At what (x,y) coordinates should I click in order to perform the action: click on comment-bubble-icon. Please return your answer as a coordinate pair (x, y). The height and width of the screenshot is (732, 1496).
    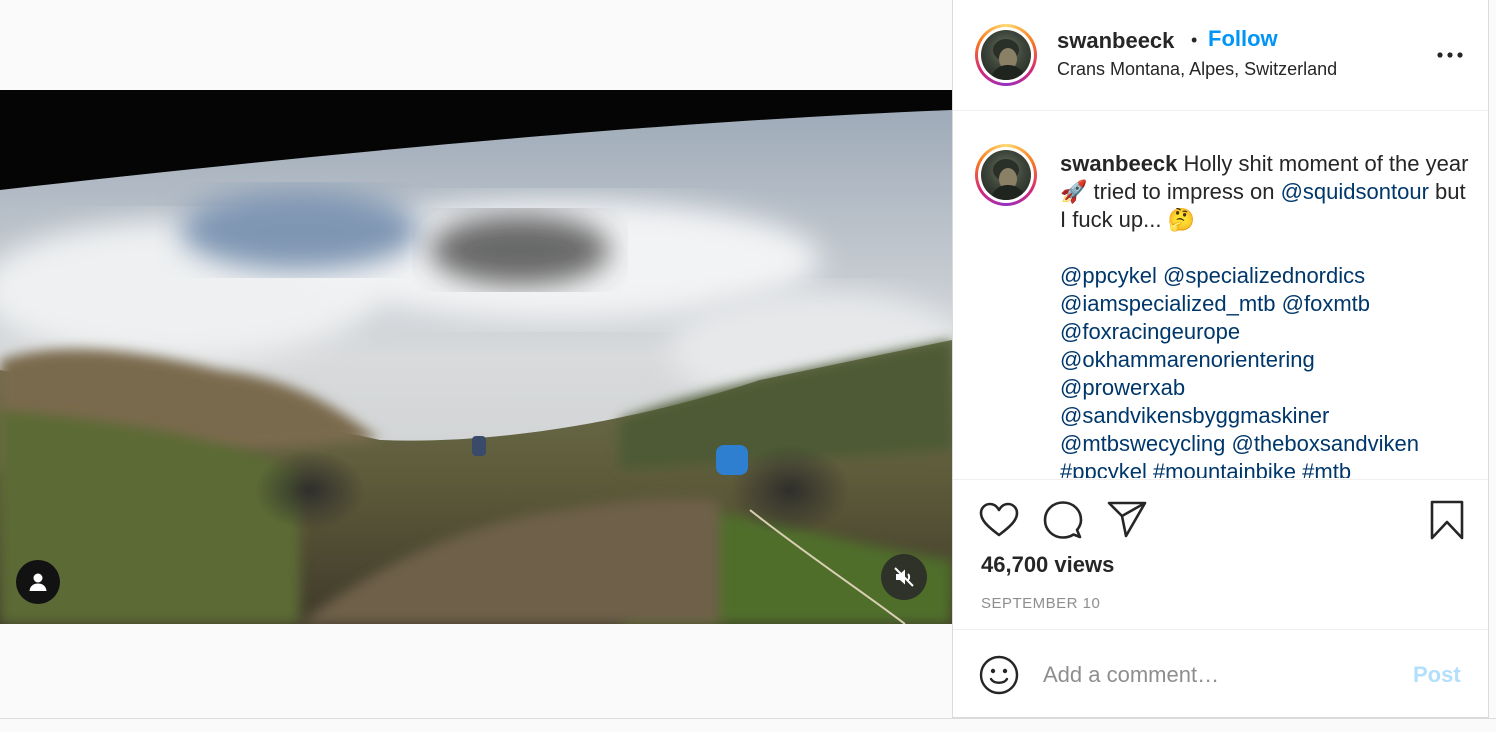
    Looking at the image, I should click on (1063, 520).